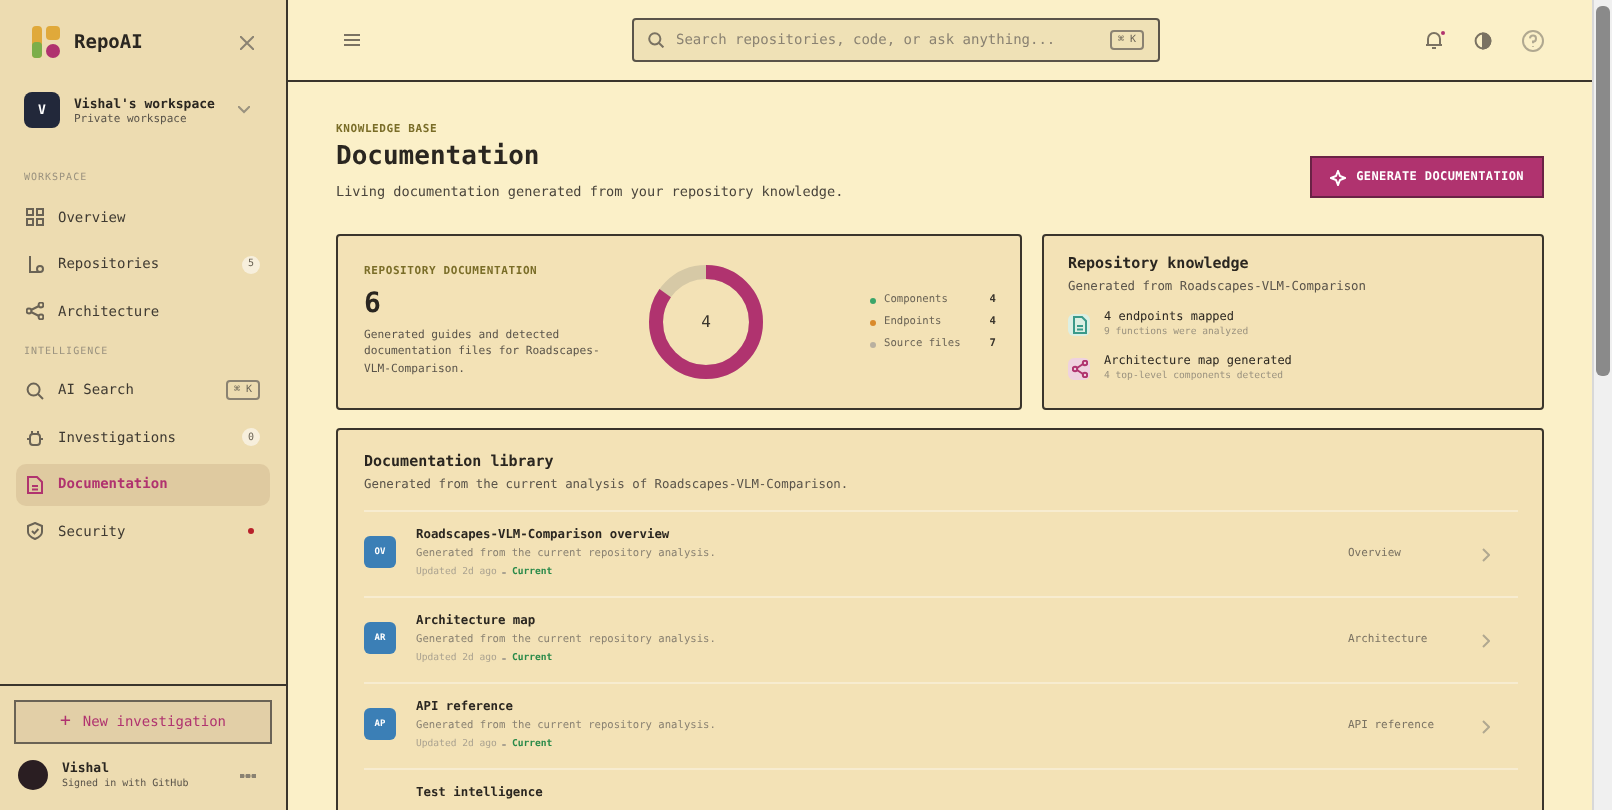  I want to click on contrast-icon, so click(1483, 40).